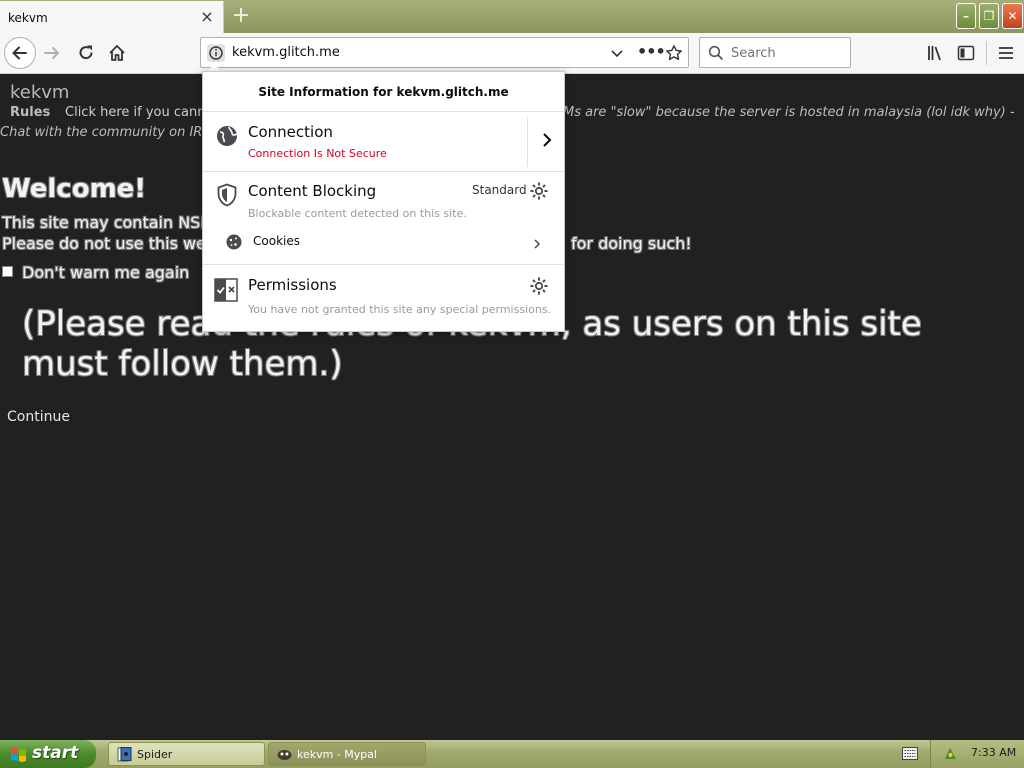 The height and width of the screenshot is (768, 1024). I want to click on dont-warn-label: Don't warn me again, so click(105, 272).